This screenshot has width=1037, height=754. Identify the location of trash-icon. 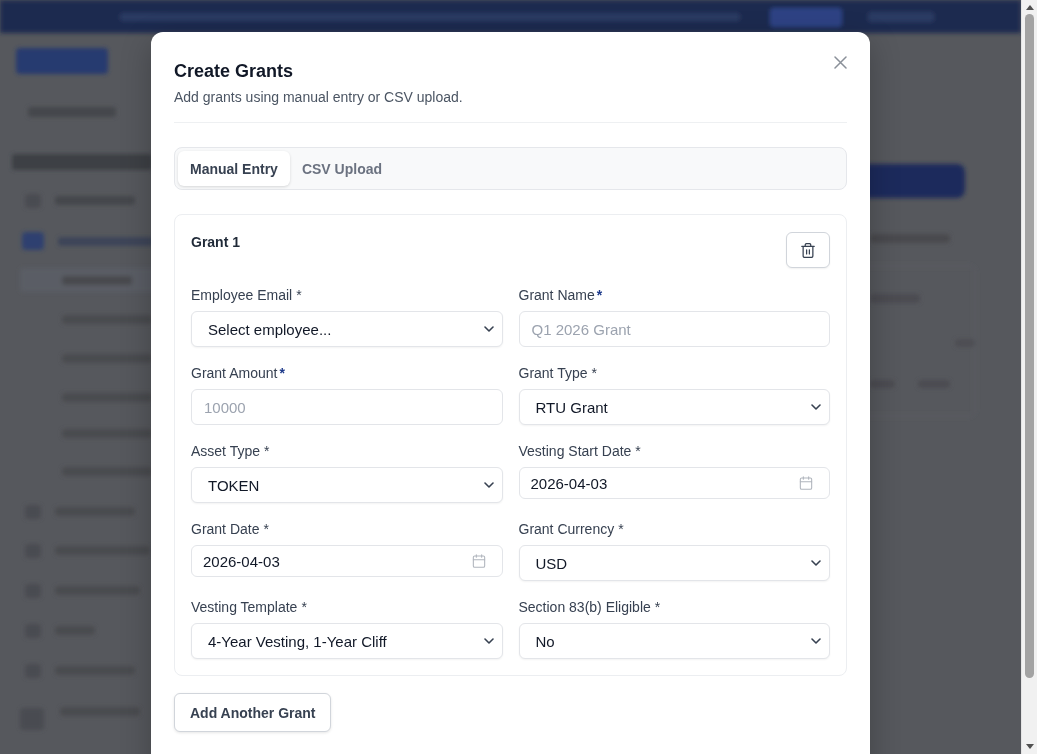
(808, 250).